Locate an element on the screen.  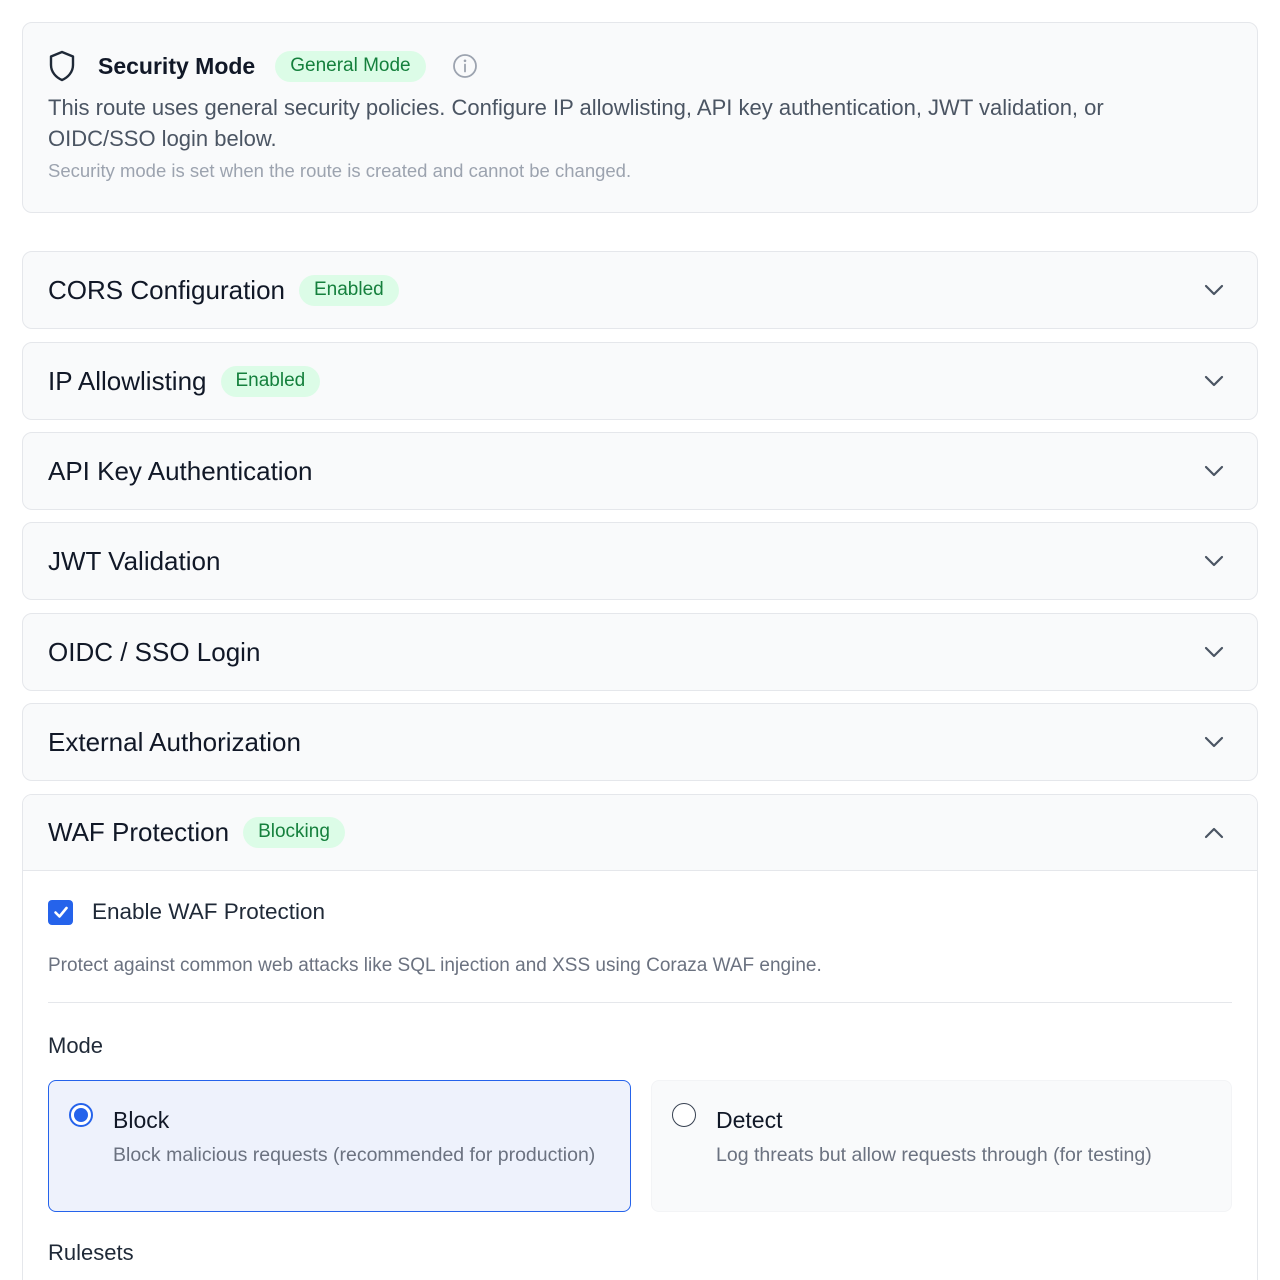
section-title: JWT Validation is located at coordinates (134, 560).